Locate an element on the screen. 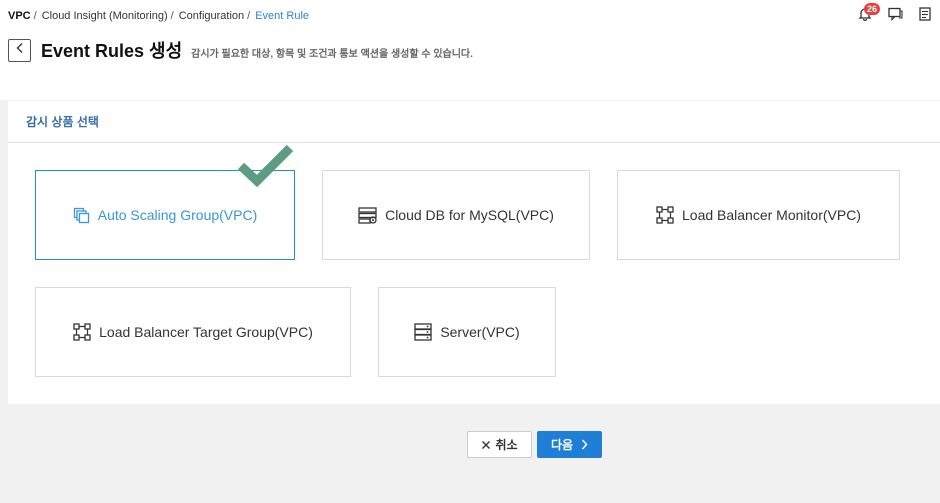  database-icon is located at coordinates (367, 215).